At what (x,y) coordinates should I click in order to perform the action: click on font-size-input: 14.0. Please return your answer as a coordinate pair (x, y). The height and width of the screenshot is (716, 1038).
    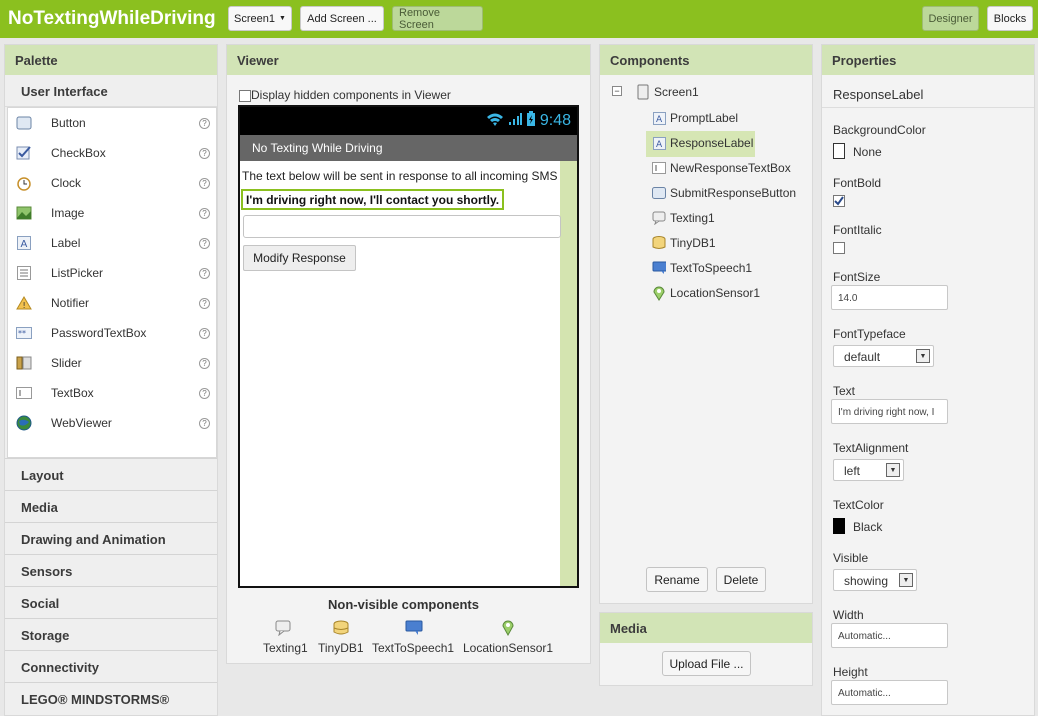
    Looking at the image, I should click on (889, 297).